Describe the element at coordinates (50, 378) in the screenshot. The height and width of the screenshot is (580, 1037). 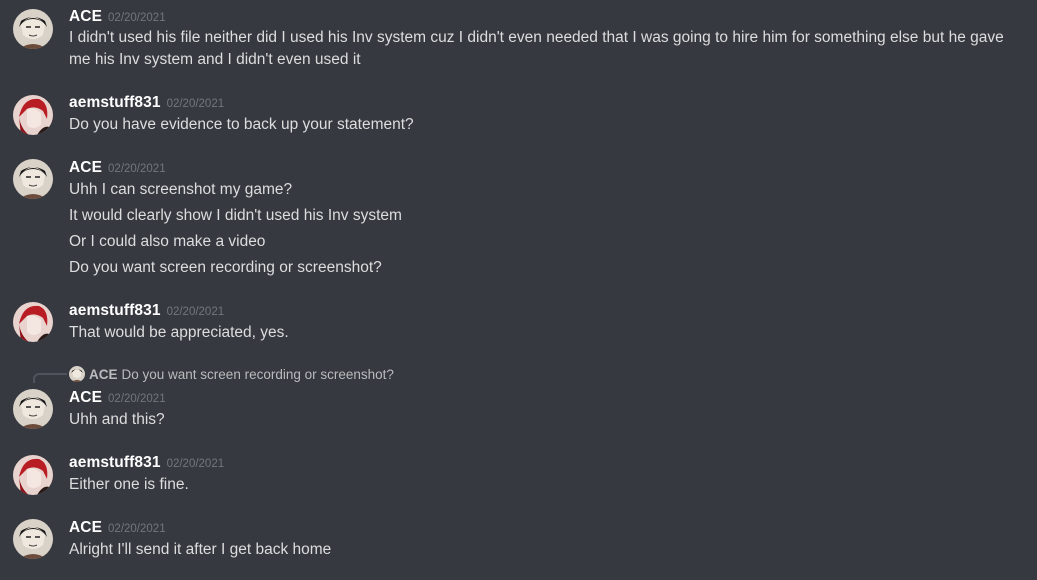
I see `reply-connector` at that location.